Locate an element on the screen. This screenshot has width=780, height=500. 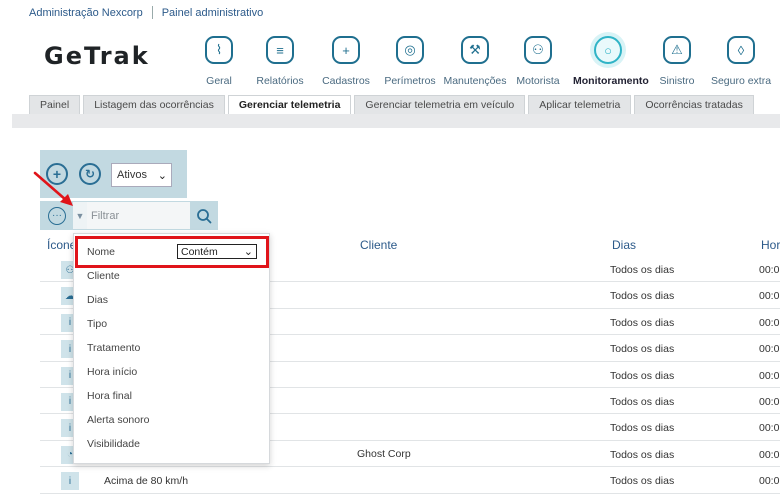
menu-item-nome: Nome is located at coordinates (101, 252).